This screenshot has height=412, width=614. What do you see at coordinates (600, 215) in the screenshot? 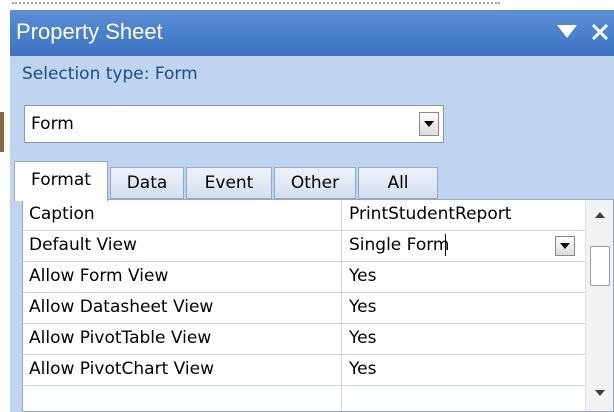
I see `scroll-up-arrow-icon` at bounding box center [600, 215].